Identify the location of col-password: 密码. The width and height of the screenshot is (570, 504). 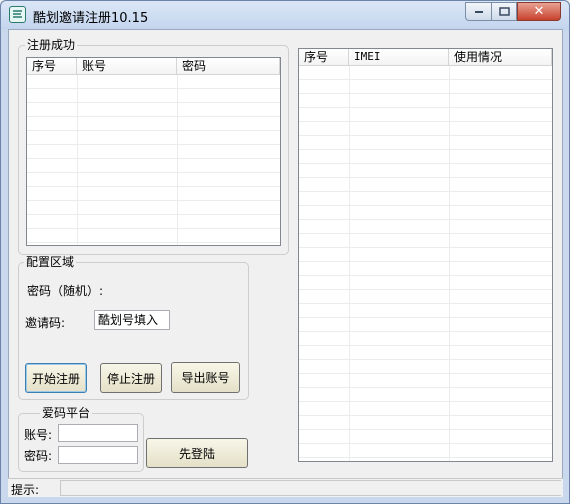
(228, 66).